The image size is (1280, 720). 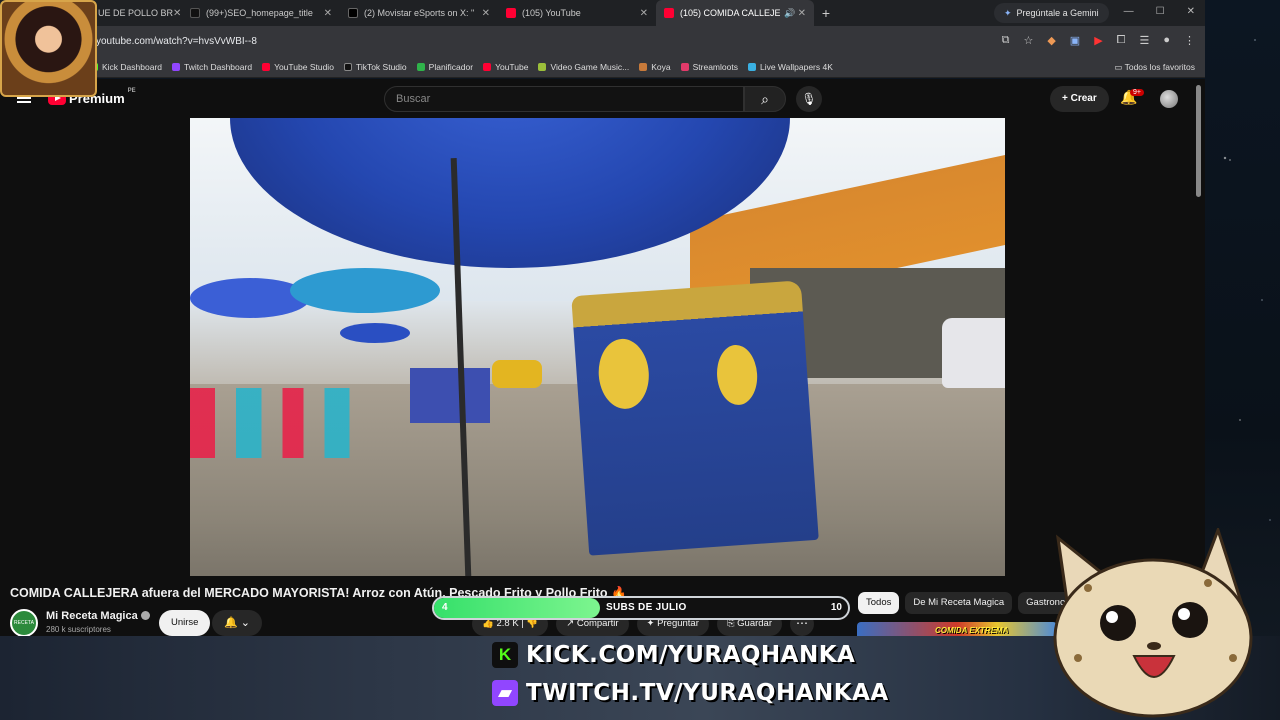 I want to click on chevron-down-icon: ⌄, so click(x=245, y=623).